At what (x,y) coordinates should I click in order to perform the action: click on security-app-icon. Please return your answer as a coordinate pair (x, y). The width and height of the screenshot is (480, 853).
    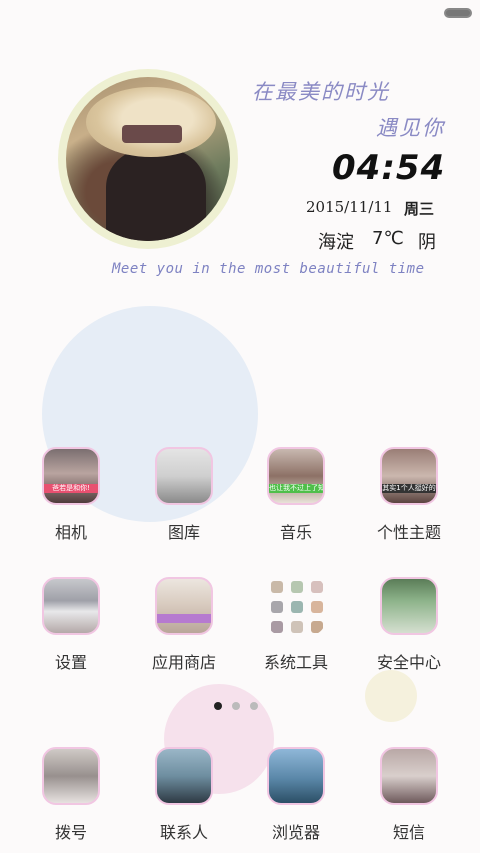
    Looking at the image, I should click on (409, 606).